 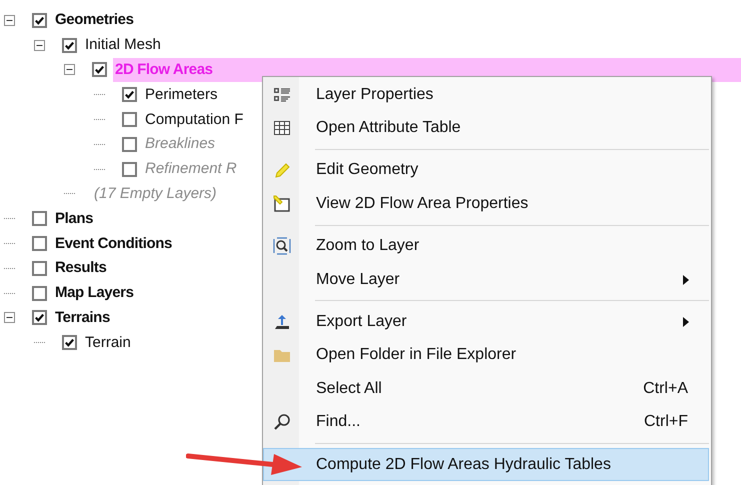 What do you see at coordinates (282, 203) in the screenshot?
I see `pencil-window-icon` at bounding box center [282, 203].